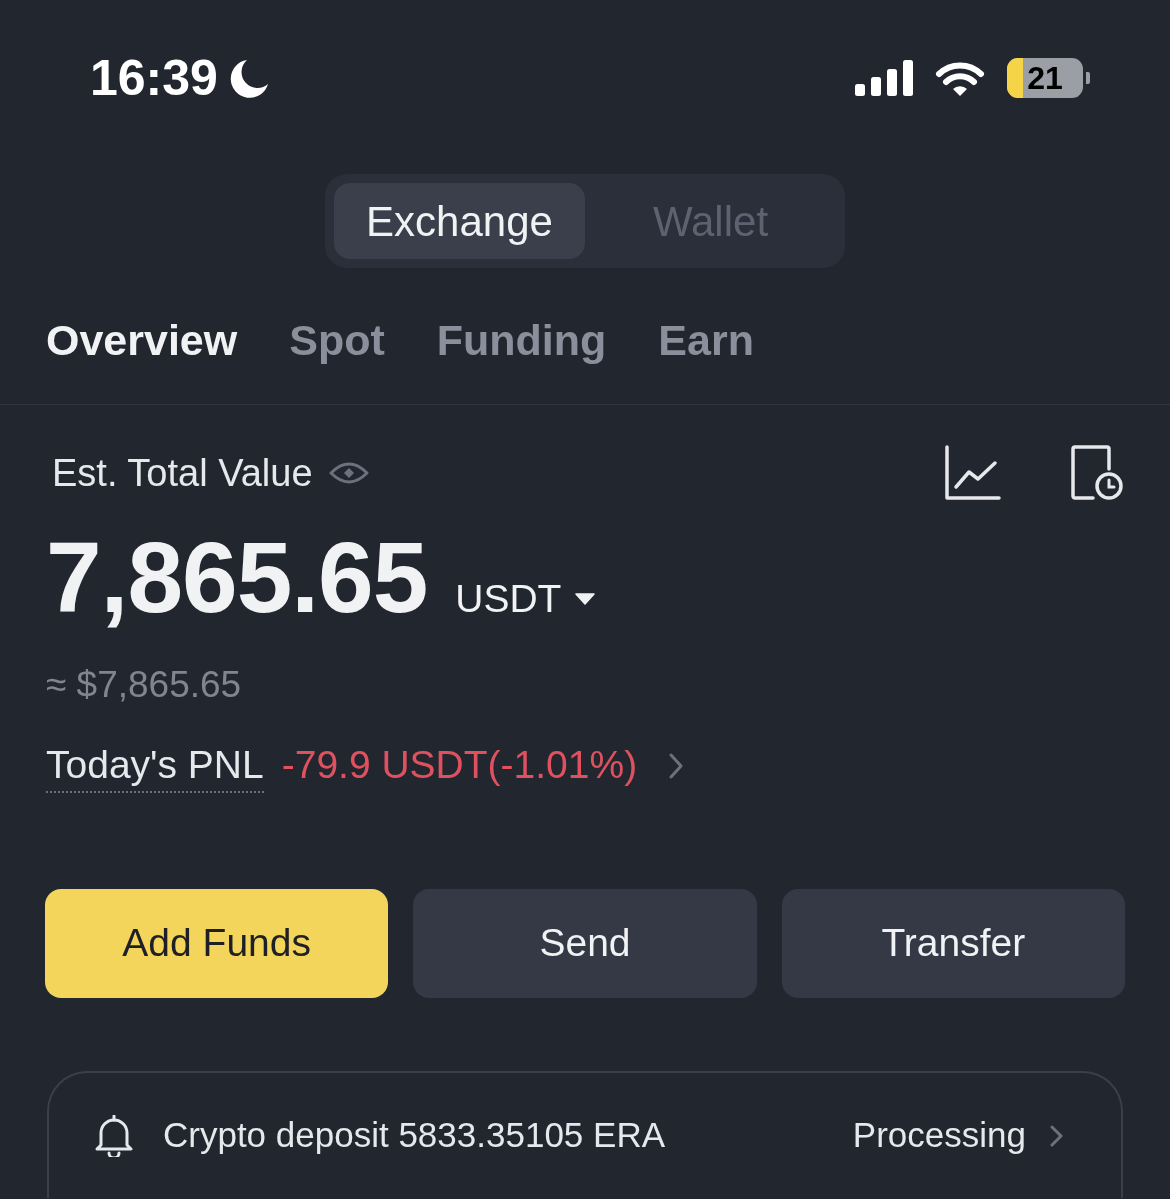 The image size is (1170, 1199). What do you see at coordinates (337, 340) in the screenshot?
I see `tab: Spot` at bounding box center [337, 340].